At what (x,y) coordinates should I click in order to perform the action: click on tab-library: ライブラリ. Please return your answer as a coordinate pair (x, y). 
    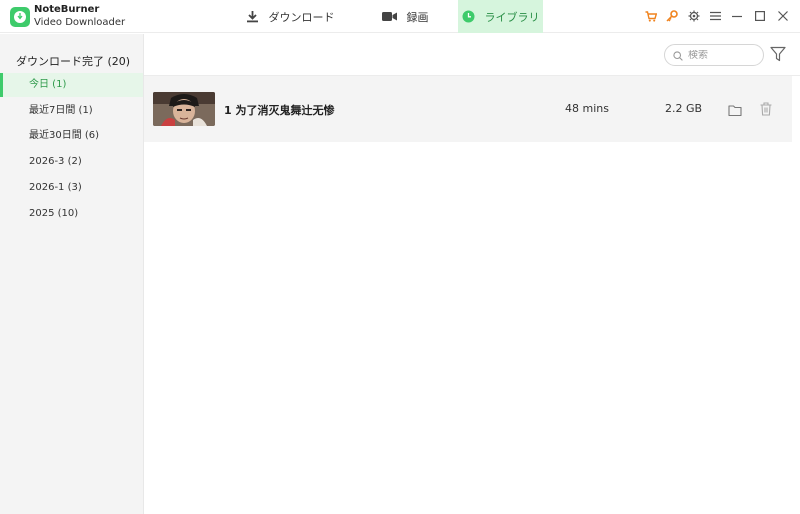
    Looking at the image, I should click on (500, 16).